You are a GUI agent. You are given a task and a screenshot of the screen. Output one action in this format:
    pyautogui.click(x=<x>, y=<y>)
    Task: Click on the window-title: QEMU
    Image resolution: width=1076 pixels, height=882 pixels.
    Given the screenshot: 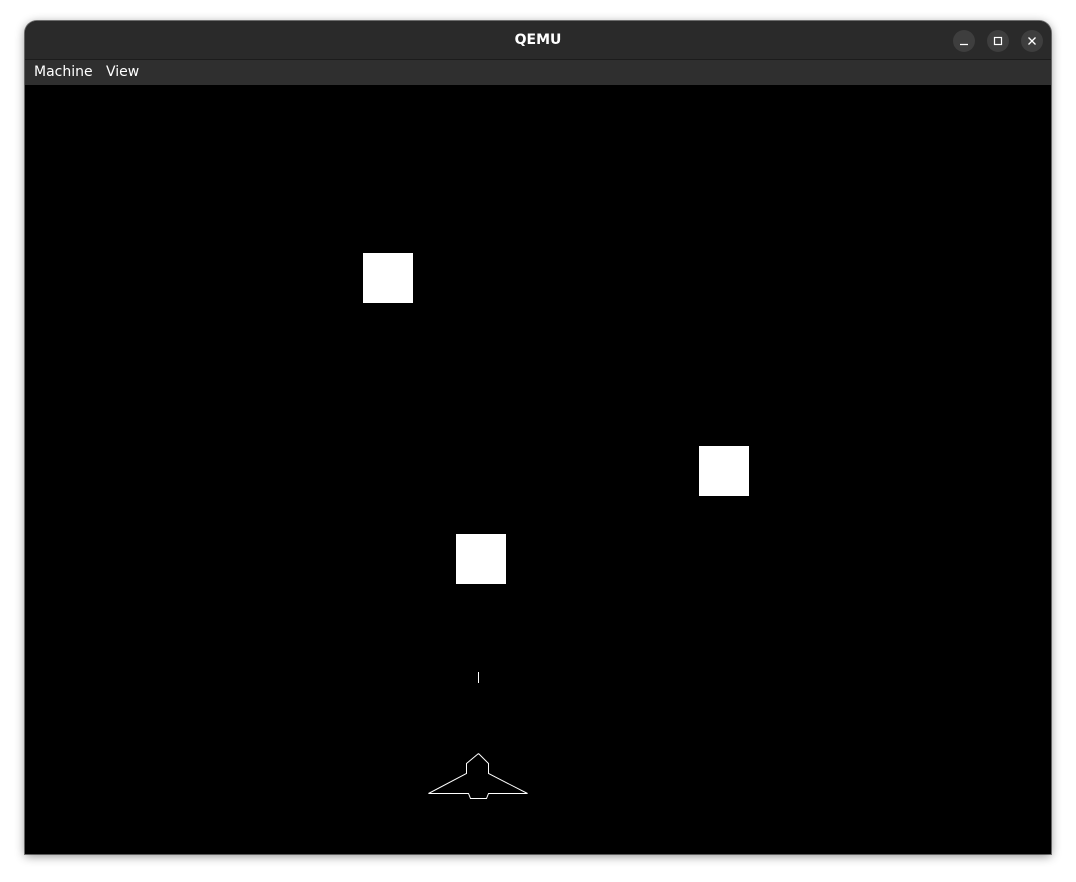 What is the action you would take?
    pyautogui.click(x=538, y=40)
    